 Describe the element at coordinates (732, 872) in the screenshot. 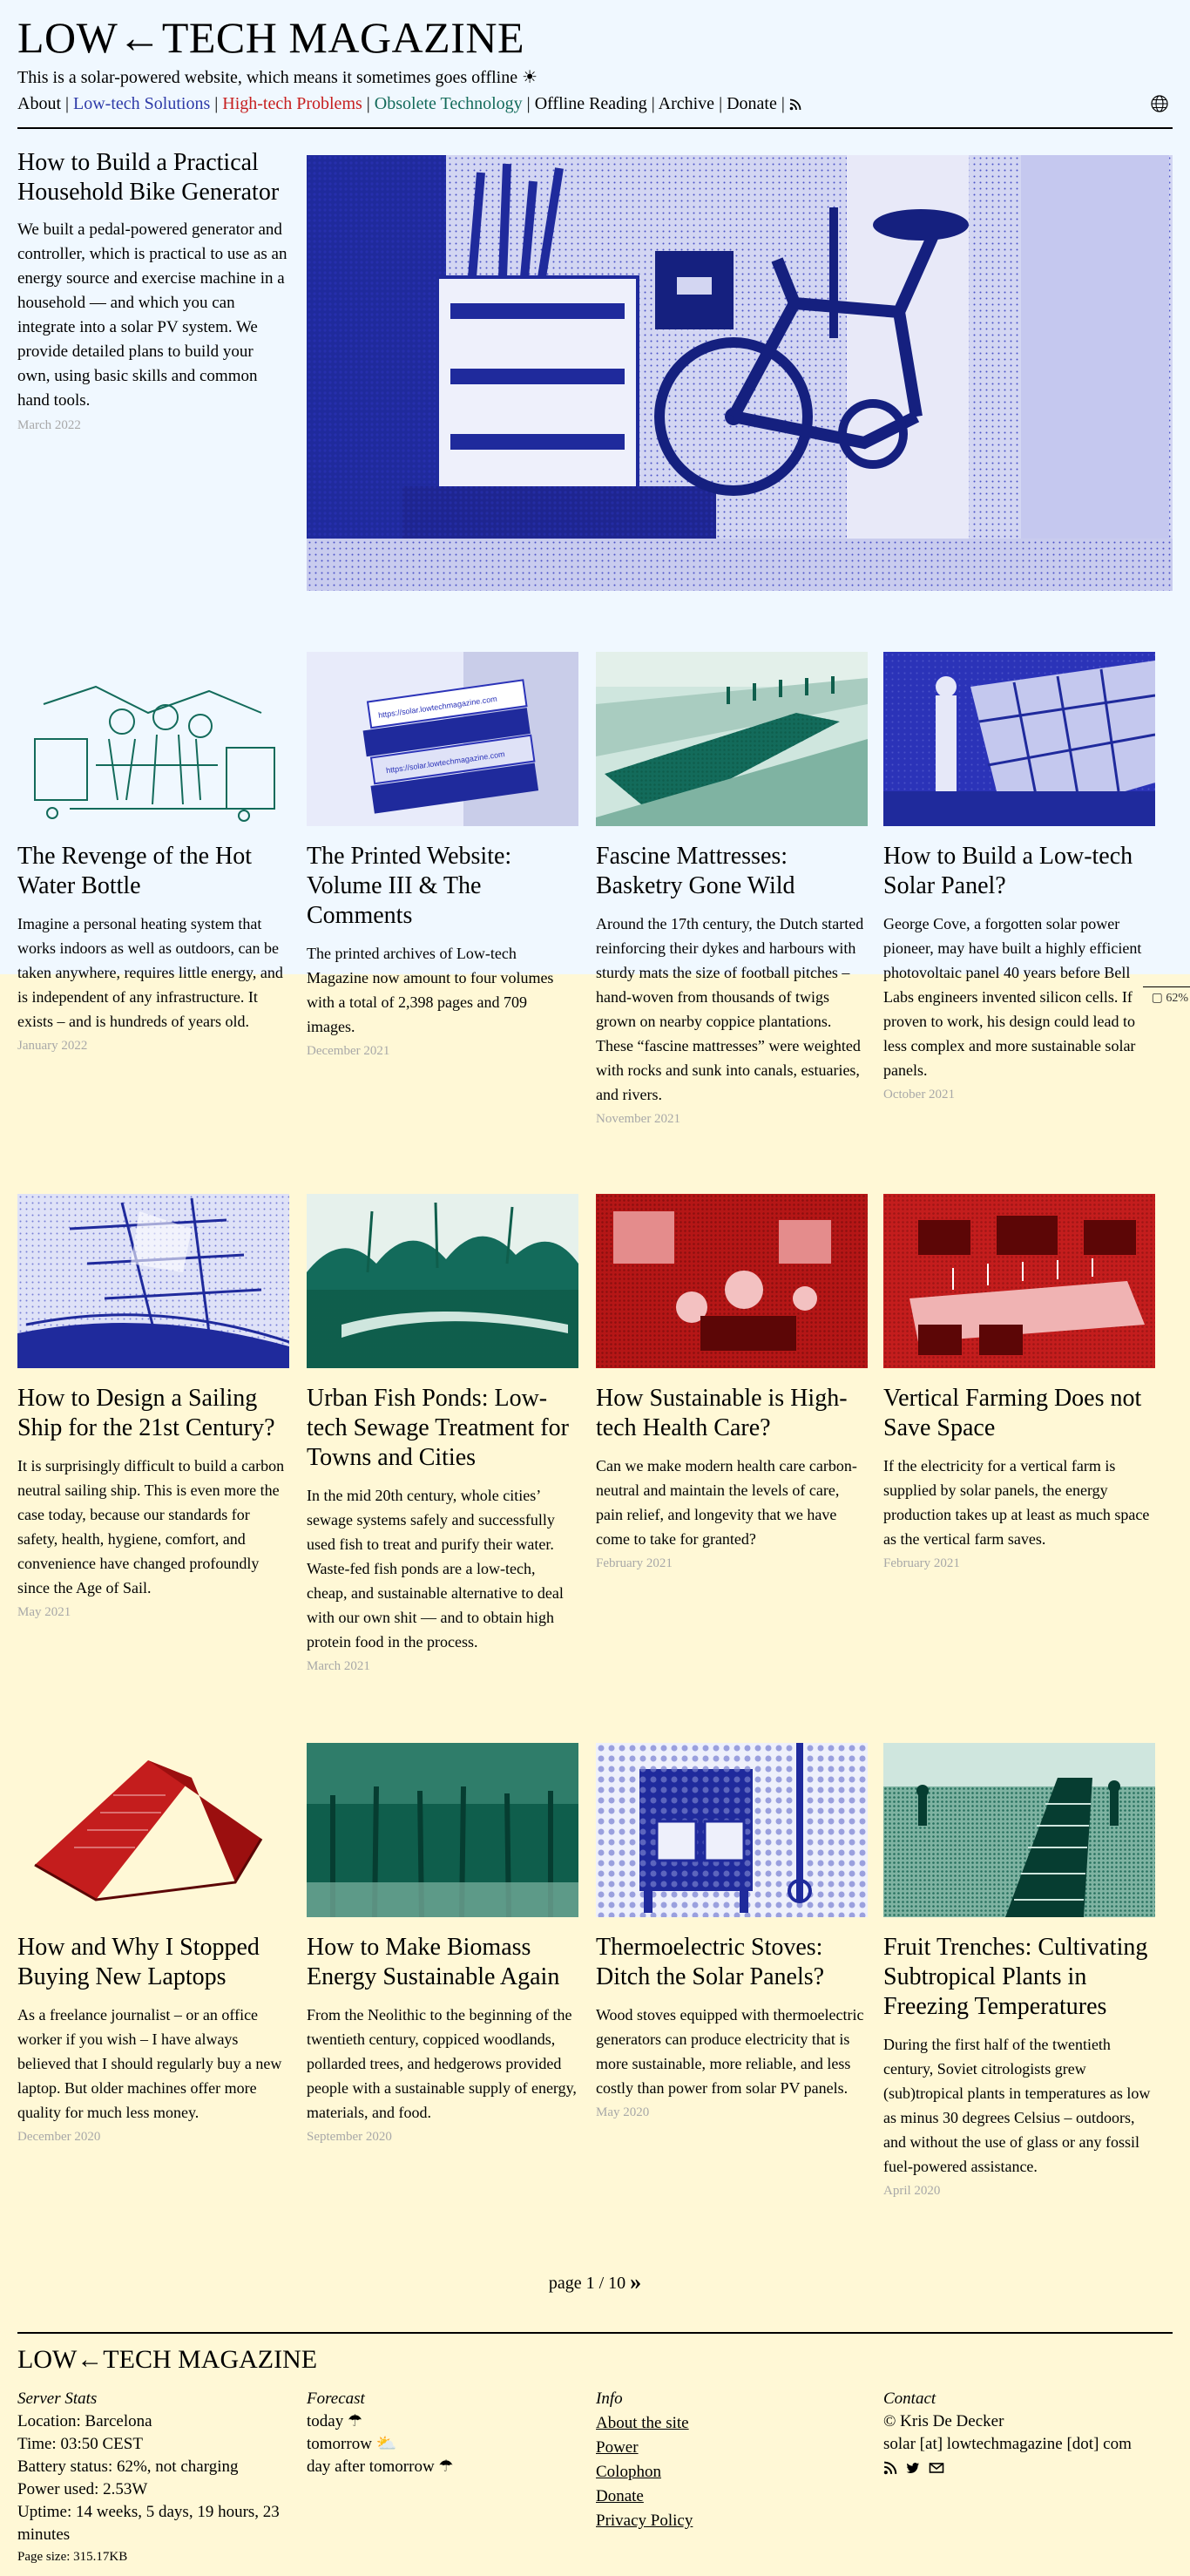

I see `article-title: Fascine Mattresses: Basketry Gone Wild` at that location.